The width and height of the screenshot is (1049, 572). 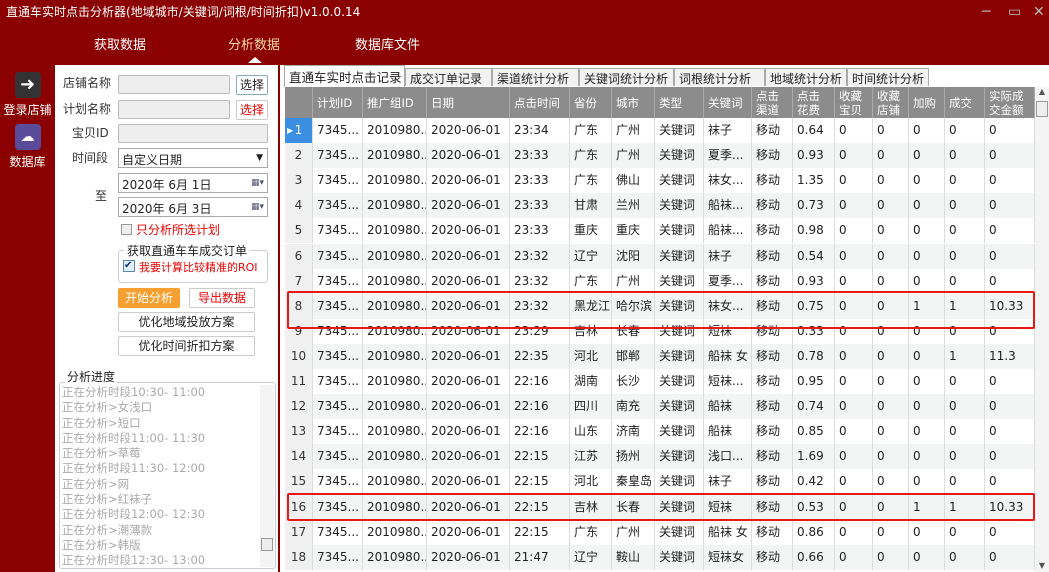 I want to click on cell-cost: 0.86, so click(x=814, y=532).